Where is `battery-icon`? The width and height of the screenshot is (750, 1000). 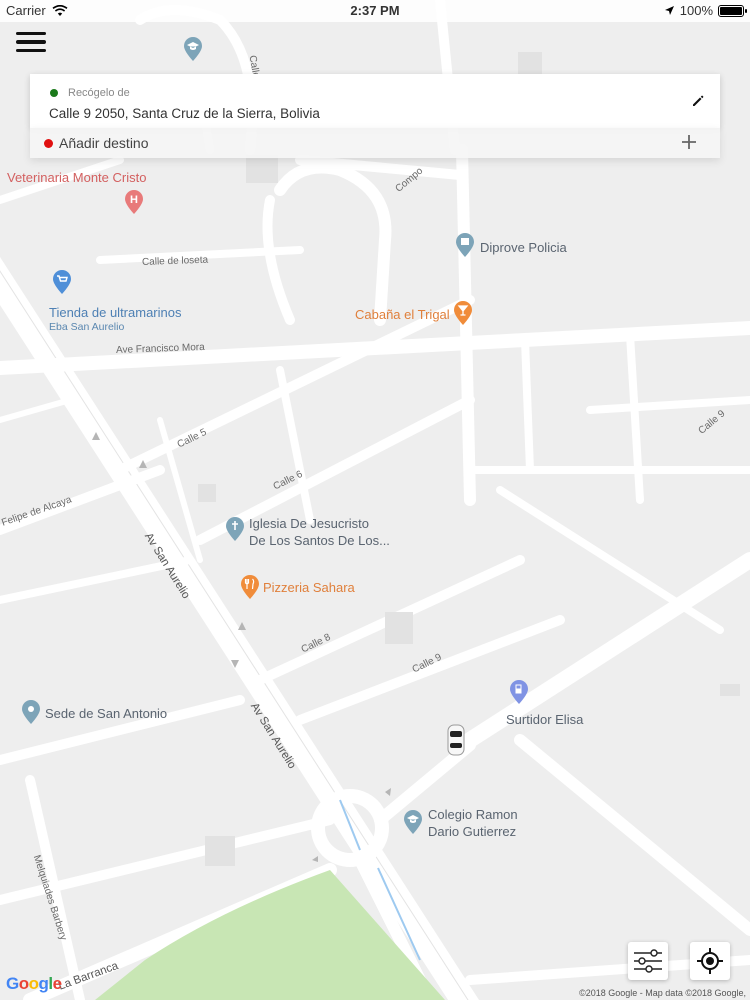
battery-icon is located at coordinates (732, 10).